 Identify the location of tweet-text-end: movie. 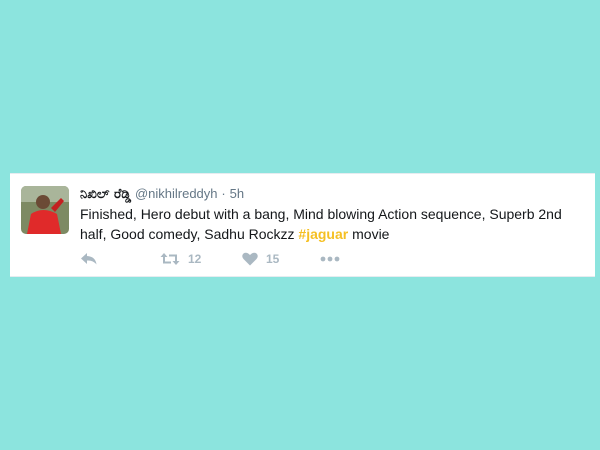
(369, 234).